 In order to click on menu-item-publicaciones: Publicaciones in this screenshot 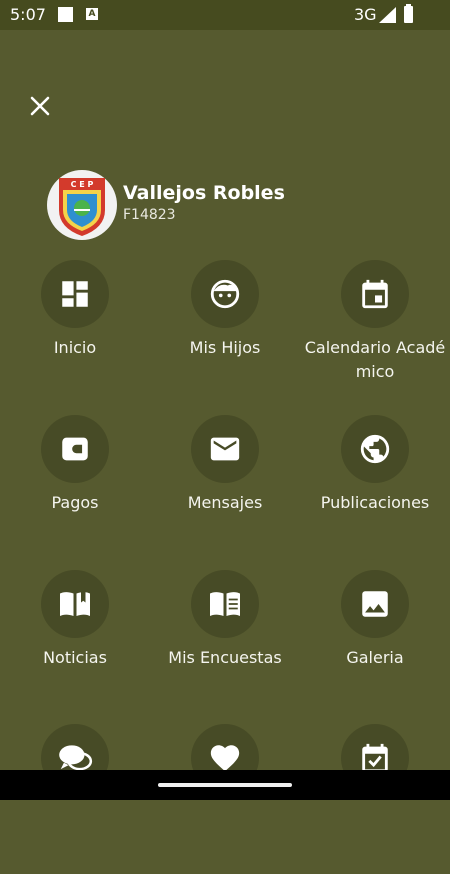, I will do `click(375, 490)`.